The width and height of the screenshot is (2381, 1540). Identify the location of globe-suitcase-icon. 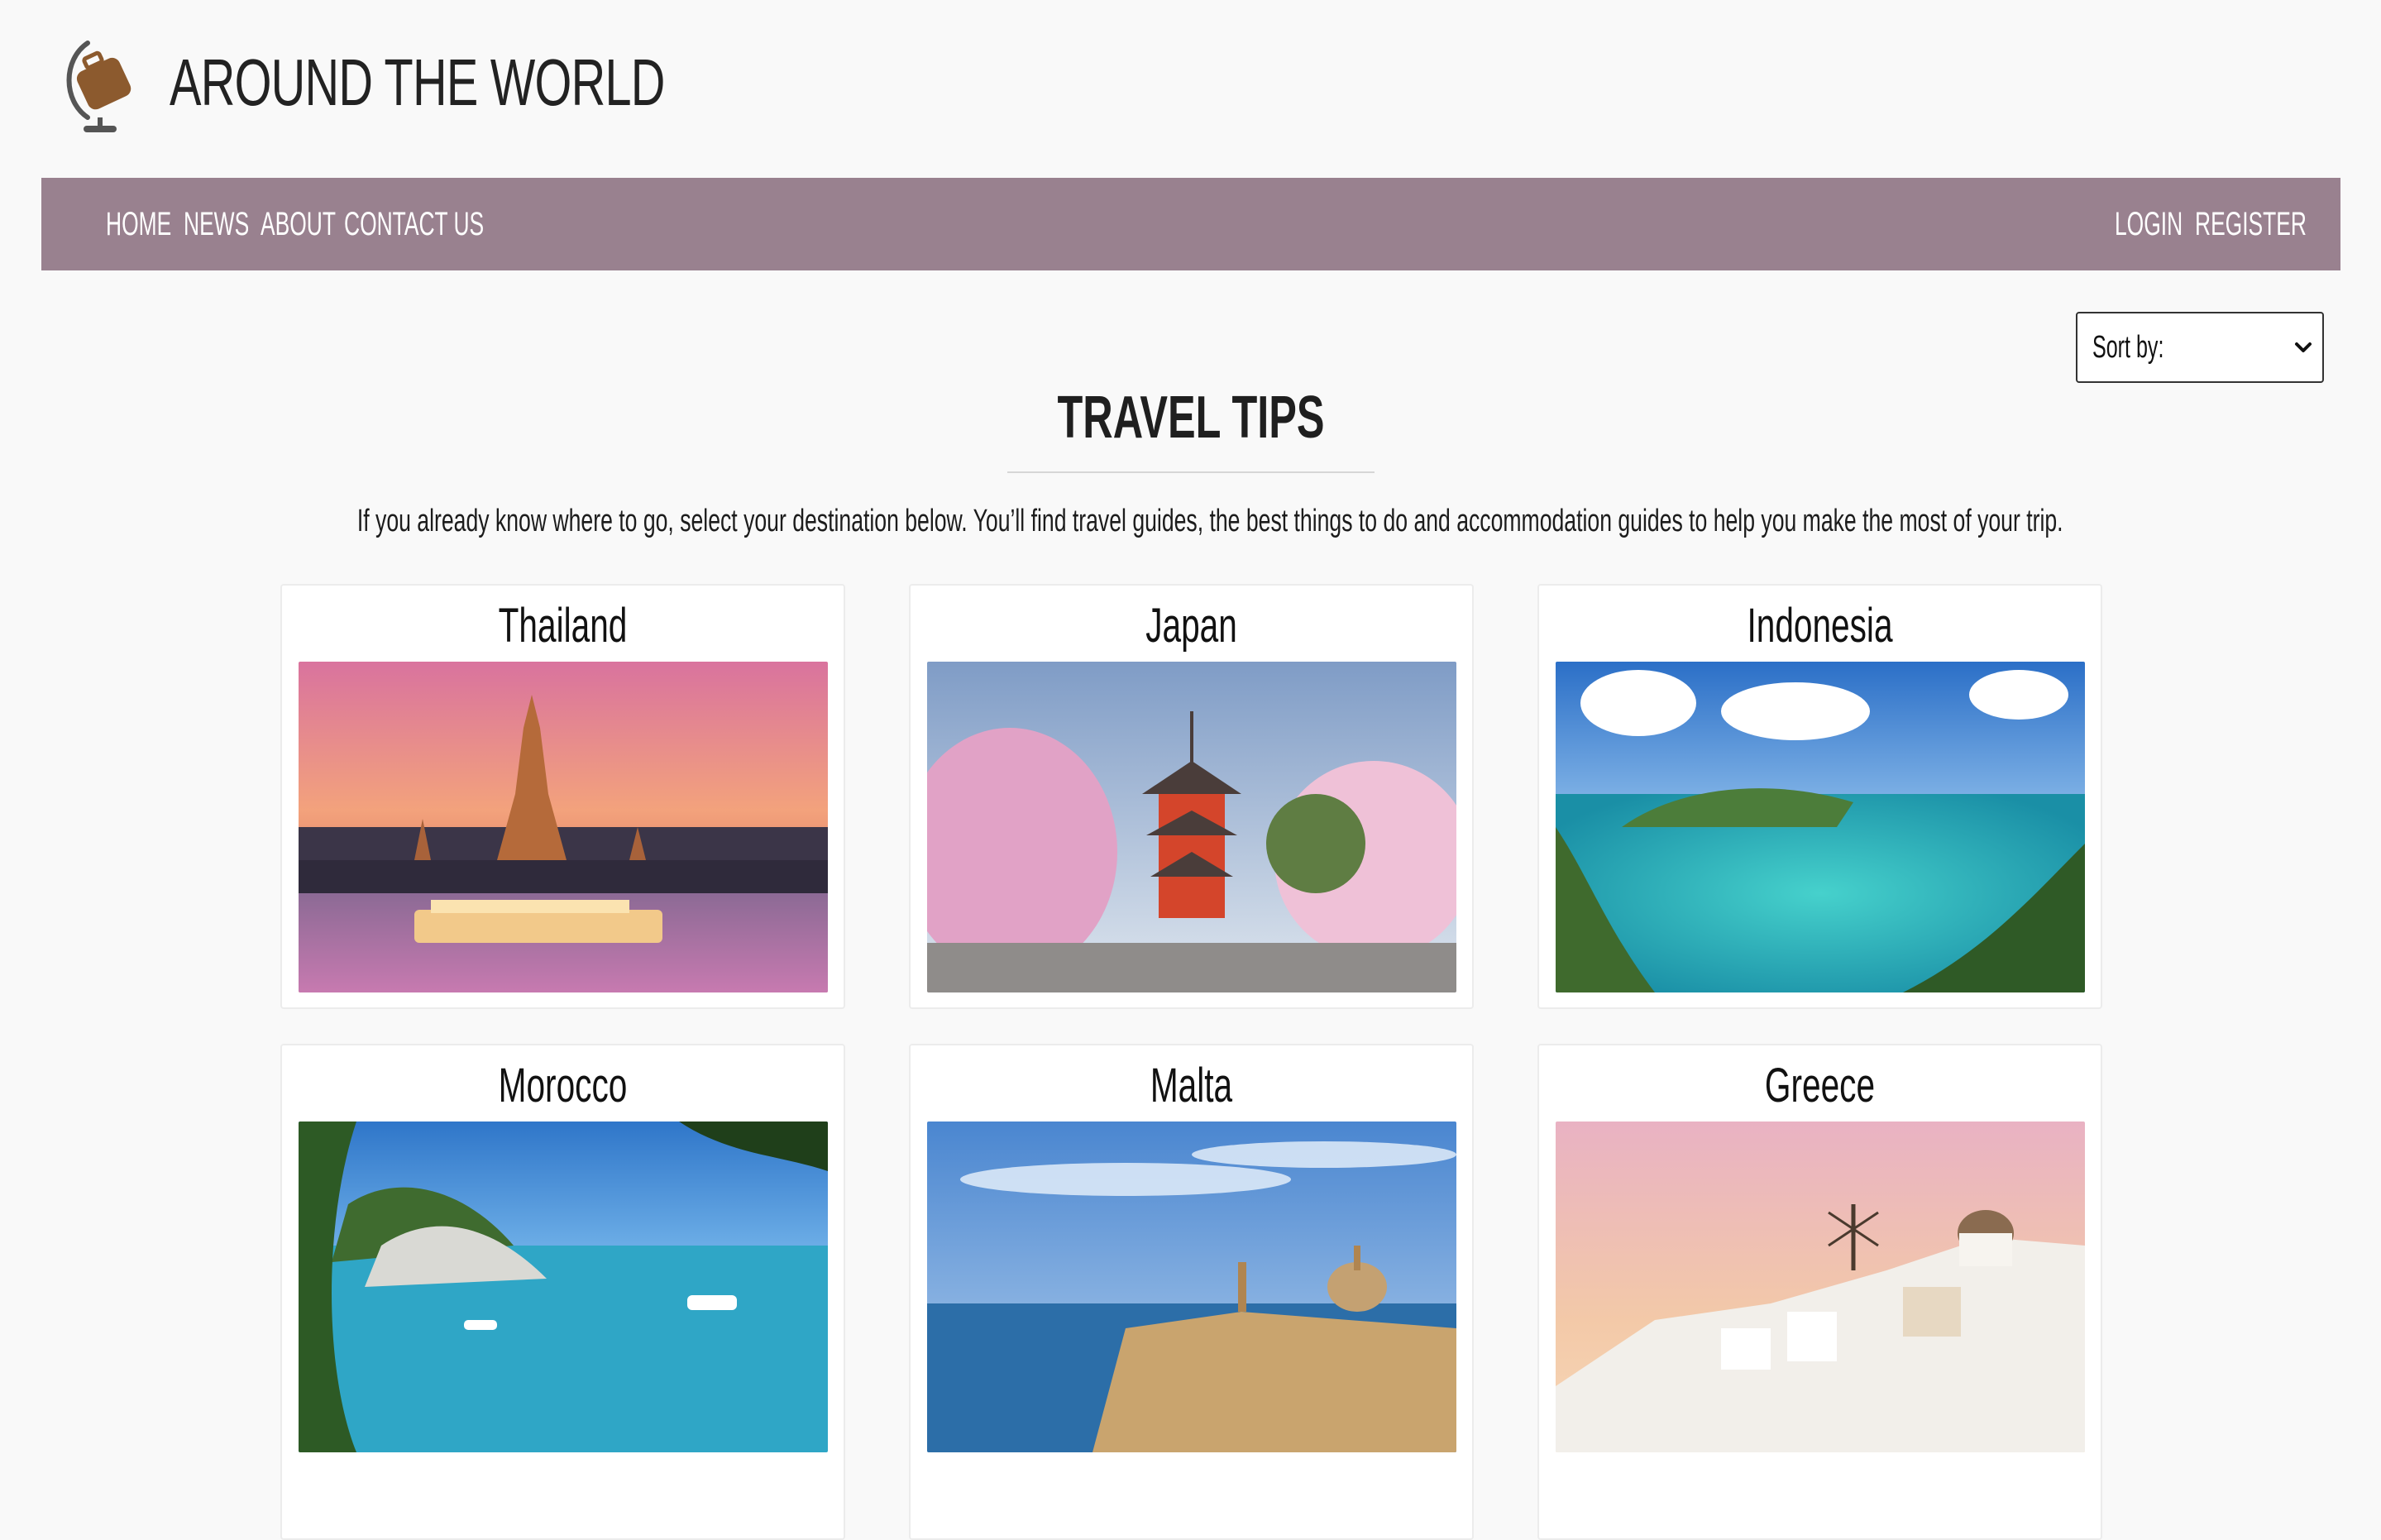
(100, 85).